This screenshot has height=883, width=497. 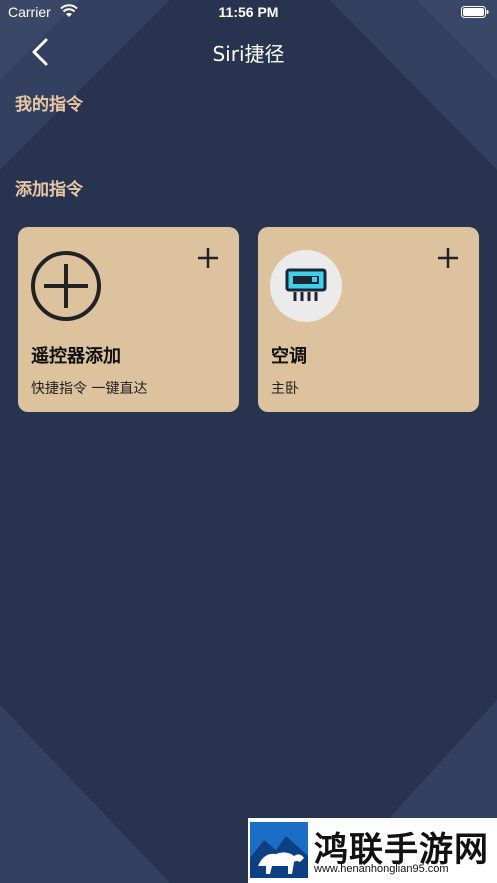 I want to click on card-title: 遥控器添加, so click(x=76, y=356).